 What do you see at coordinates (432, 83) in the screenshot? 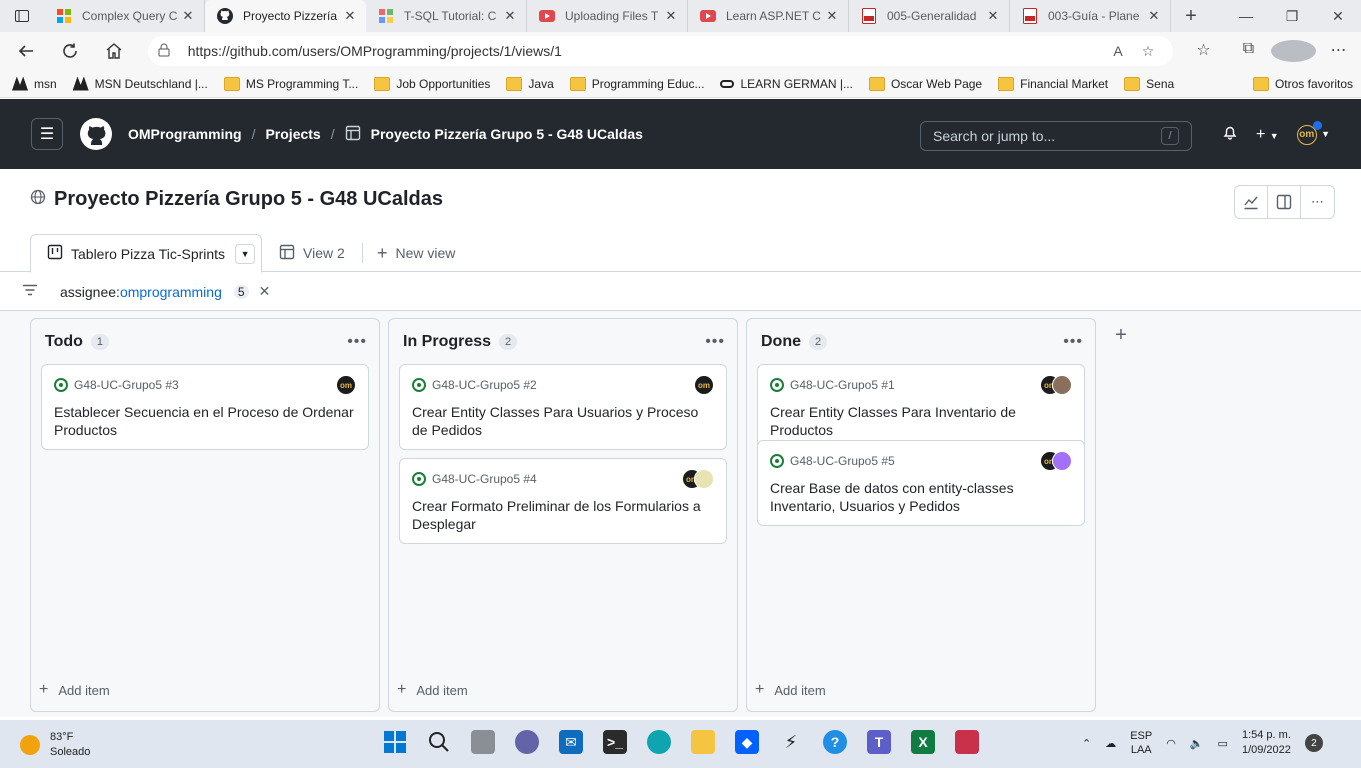
I see `favorite-folder: Job Opportunities` at bounding box center [432, 83].